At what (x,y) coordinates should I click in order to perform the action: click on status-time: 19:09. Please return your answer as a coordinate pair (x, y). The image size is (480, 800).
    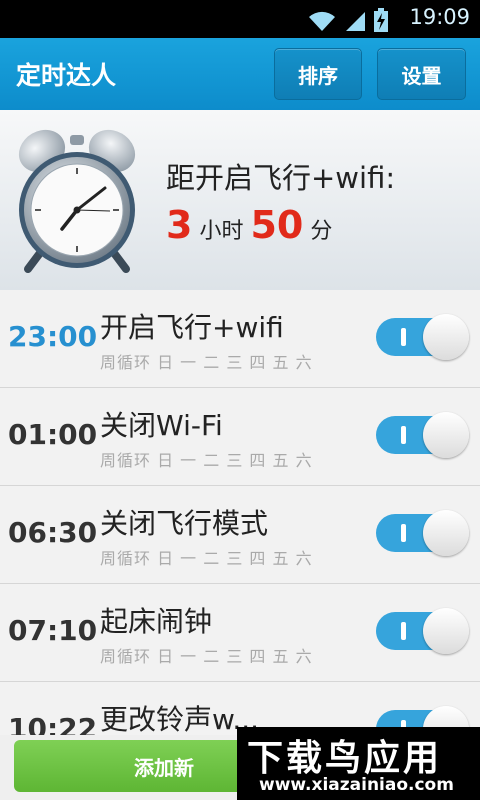
    Looking at the image, I should click on (439, 17).